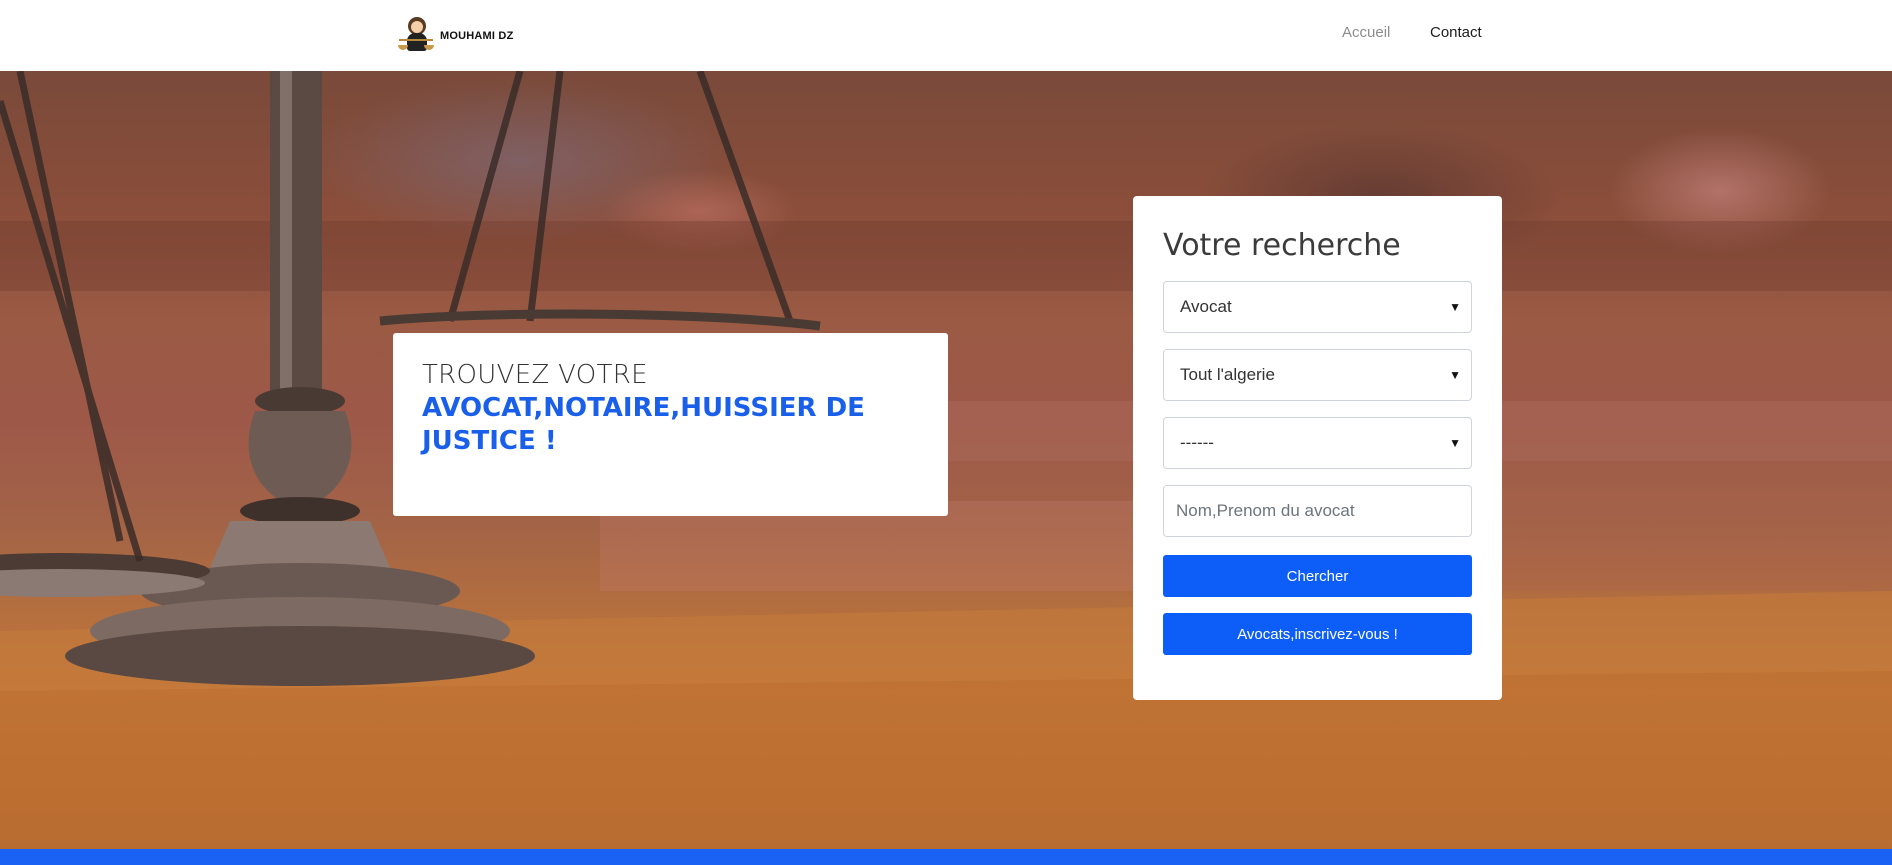 Image resolution: width=1892 pixels, height=865 pixels. Describe the element at coordinates (1227, 374) in the screenshot. I see `region-select-value: Tout l'algerie` at that location.